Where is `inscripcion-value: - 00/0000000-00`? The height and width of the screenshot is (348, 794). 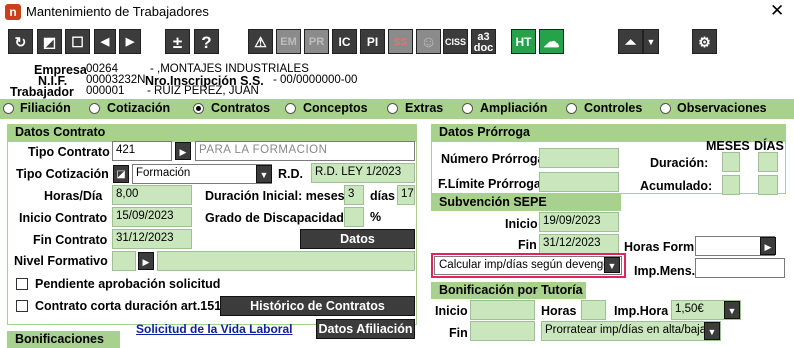 inscripcion-value: - 00/0000000-00 is located at coordinates (315, 80).